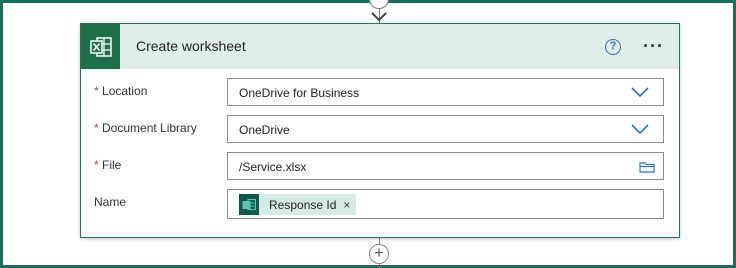  I want to click on file-value: /Service.xlsx, so click(273, 167).